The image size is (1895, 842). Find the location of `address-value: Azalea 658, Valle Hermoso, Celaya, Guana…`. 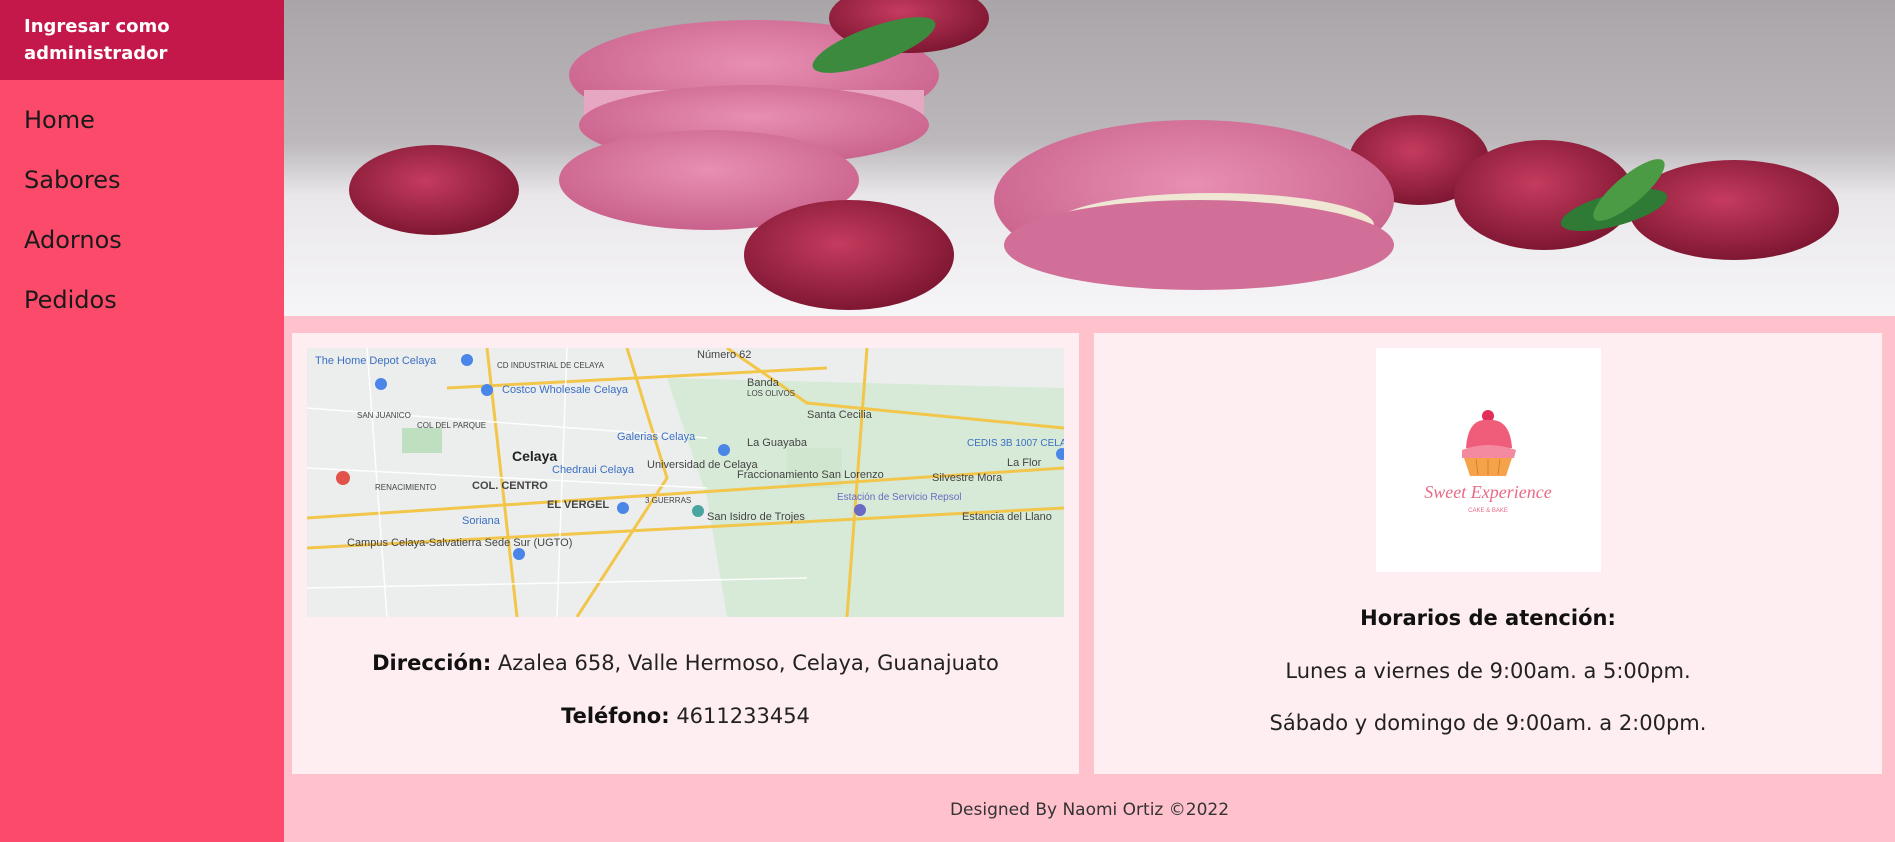

address-value: Azalea 658, Valle Hermoso, Celaya, Guana… is located at coordinates (748, 663).